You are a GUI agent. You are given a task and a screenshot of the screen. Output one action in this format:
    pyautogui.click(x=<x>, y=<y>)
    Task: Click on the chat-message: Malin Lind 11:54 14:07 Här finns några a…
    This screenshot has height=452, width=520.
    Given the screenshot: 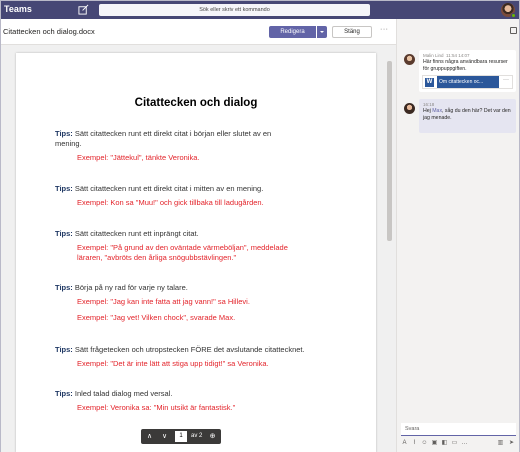 What is the action you would take?
    pyautogui.click(x=467, y=71)
    